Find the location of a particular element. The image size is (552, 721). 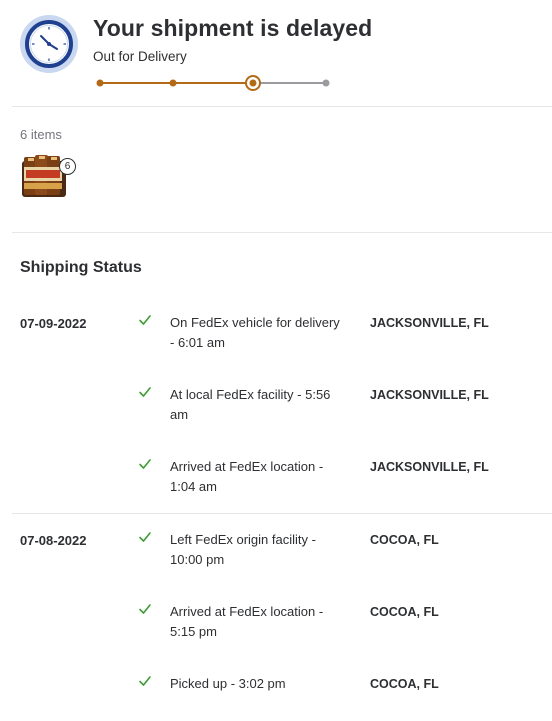

tracking-event: Picked up - 3:02 pm COCOA, FL is located at coordinates (276, 698).